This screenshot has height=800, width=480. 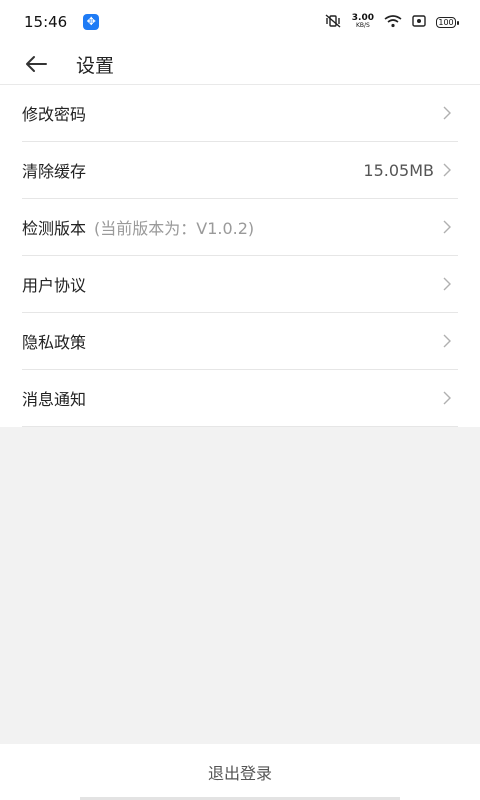 What do you see at coordinates (240, 341) in the screenshot?
I see `settings-item-privacy-policy: 隐私政策` at bounding box center [240, 341].